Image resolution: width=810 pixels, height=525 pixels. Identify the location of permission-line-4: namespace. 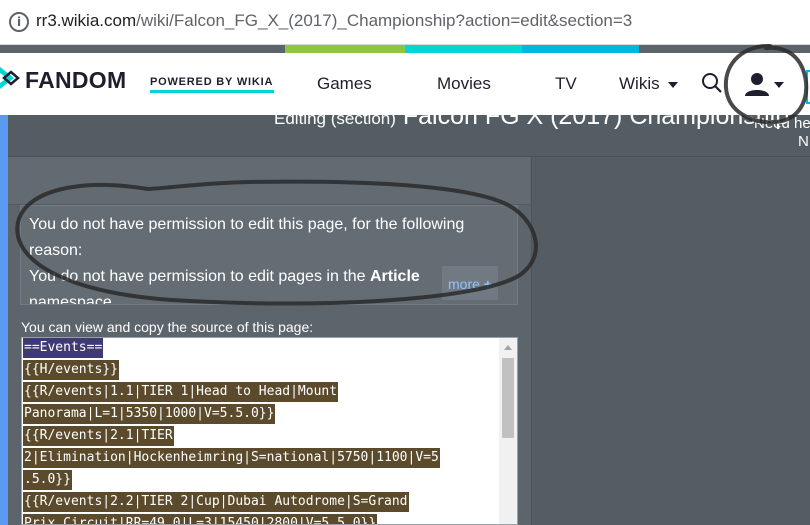
(70, 299).